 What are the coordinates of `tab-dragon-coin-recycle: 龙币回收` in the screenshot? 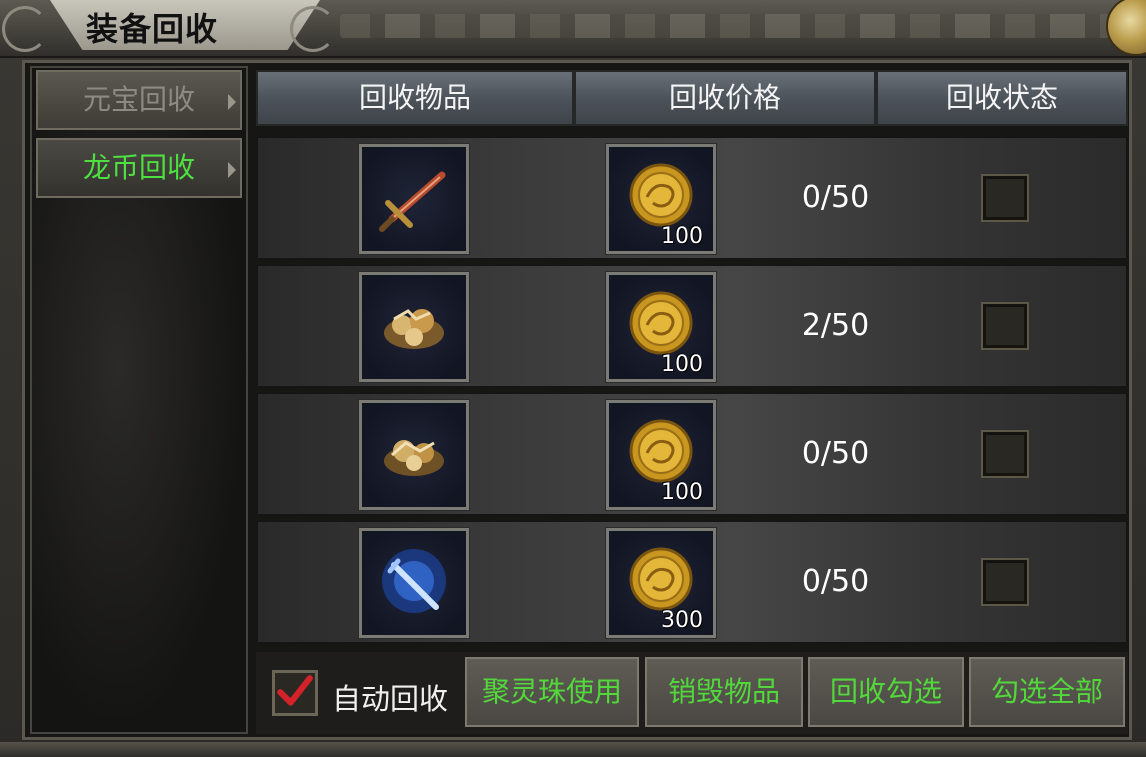 It's located at (139, 168).